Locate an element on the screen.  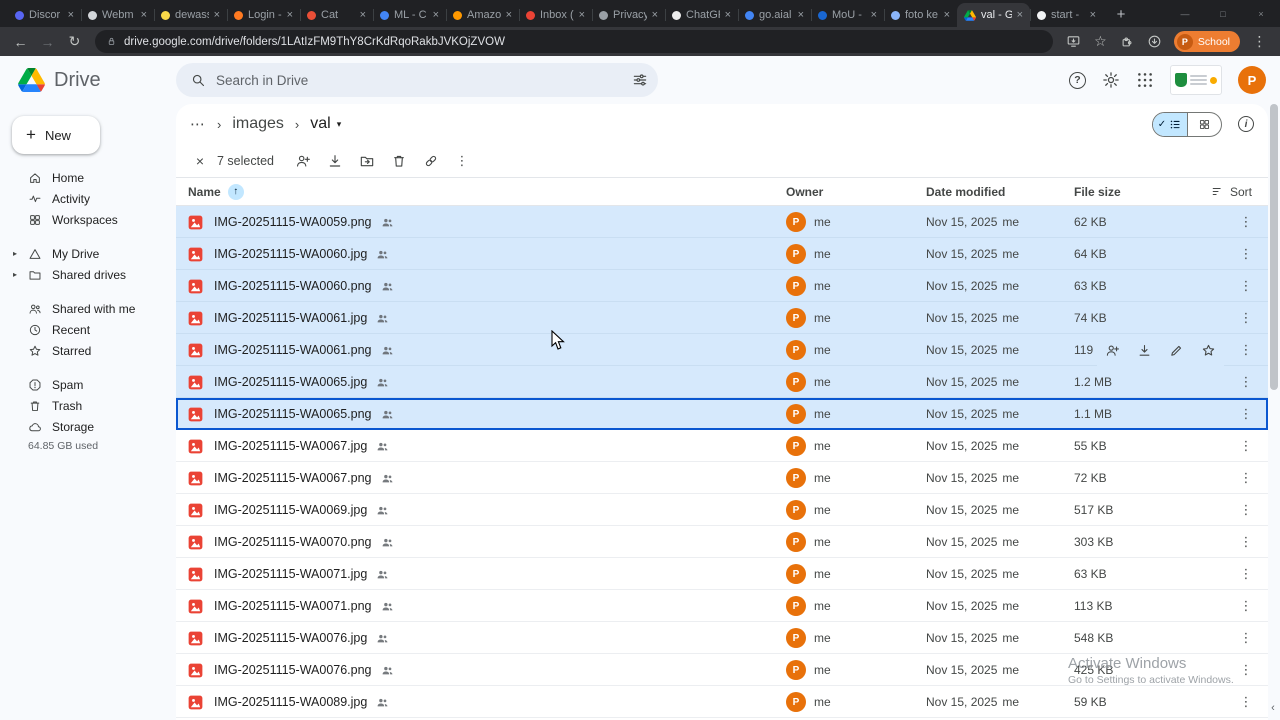
browser-profile-chip: P School is located at coordinates (1206, 41).